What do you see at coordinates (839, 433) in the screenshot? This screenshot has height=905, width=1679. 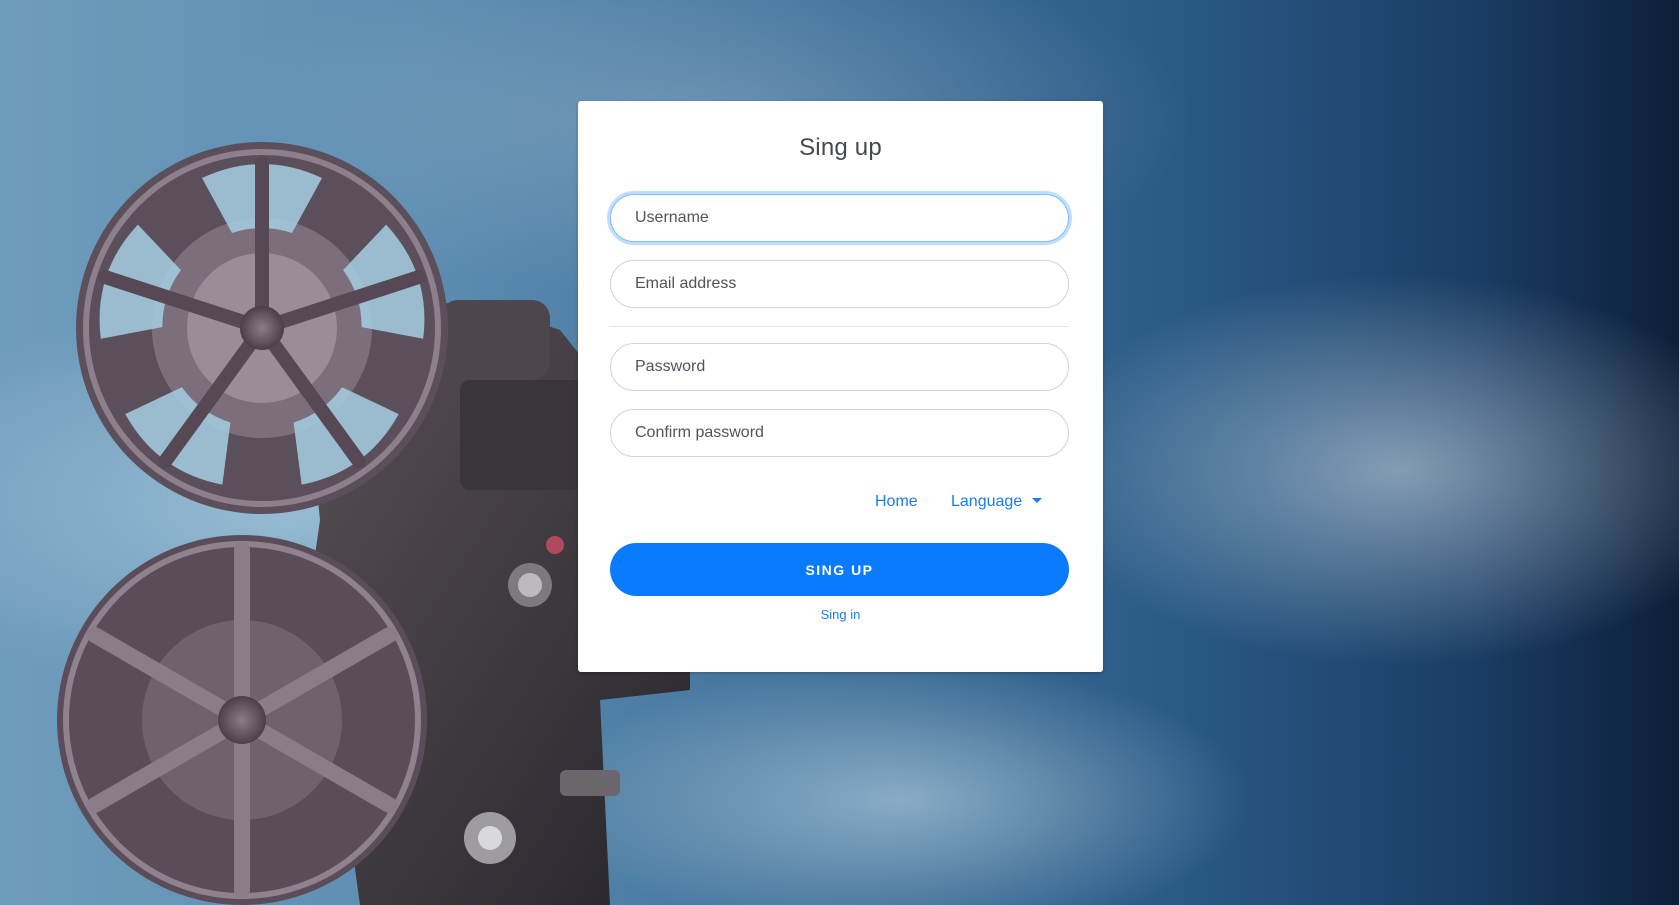 I see `confirm-password-field` at bounding box center [839, 433].